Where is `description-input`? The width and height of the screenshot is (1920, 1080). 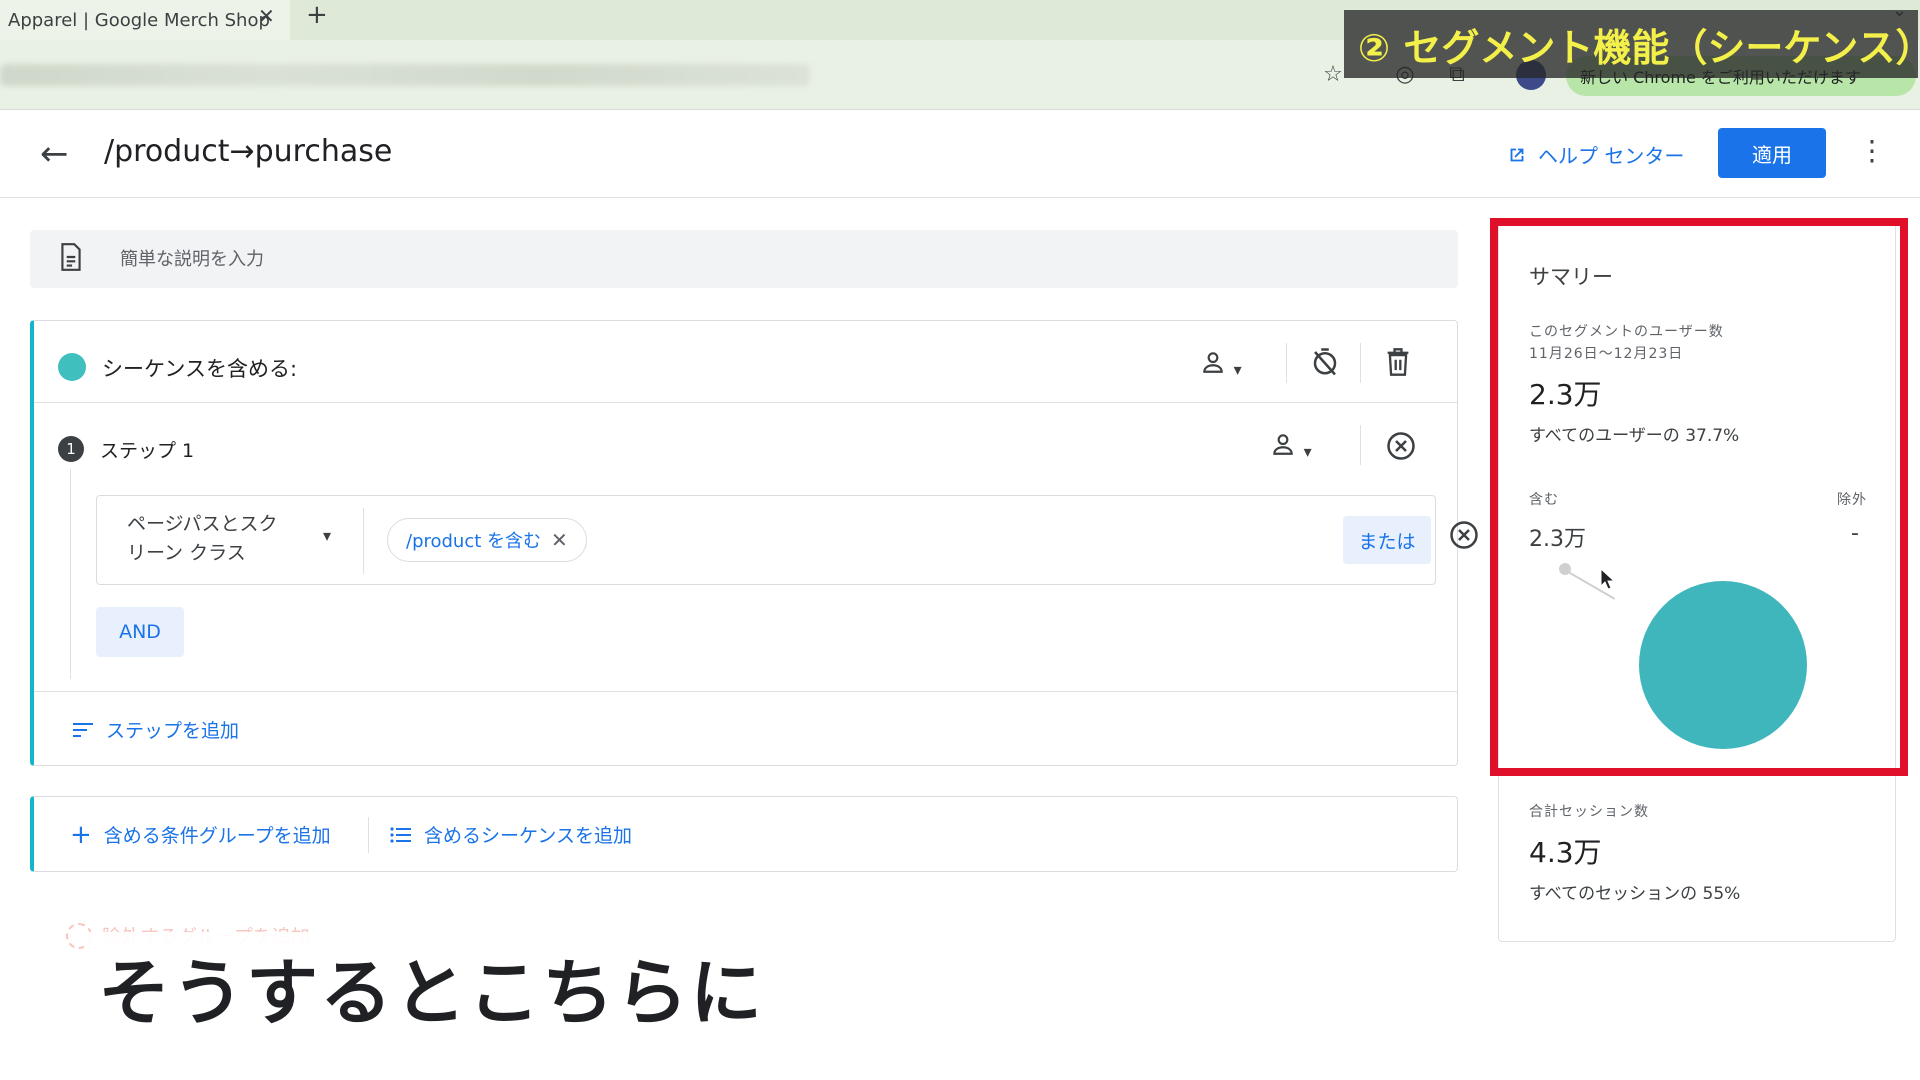
description-input is located at coordinates (570, 259).